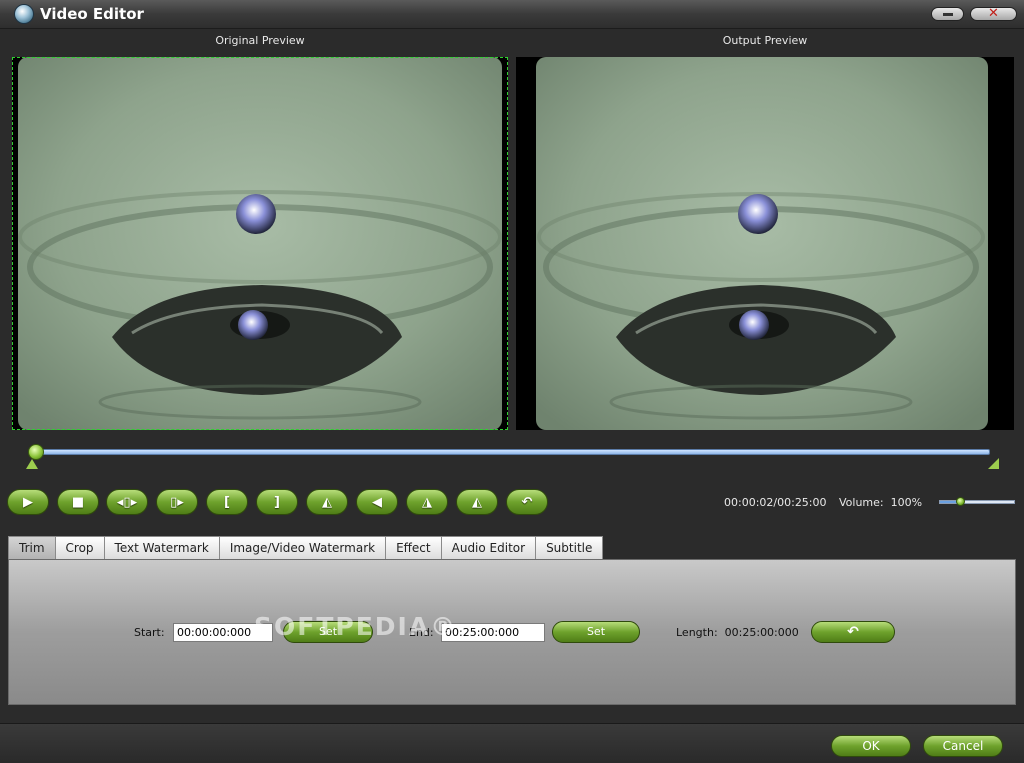  Describe the element at coordinates (328, 632) in the screenshot. I see `set-start-button: Set` at that location.